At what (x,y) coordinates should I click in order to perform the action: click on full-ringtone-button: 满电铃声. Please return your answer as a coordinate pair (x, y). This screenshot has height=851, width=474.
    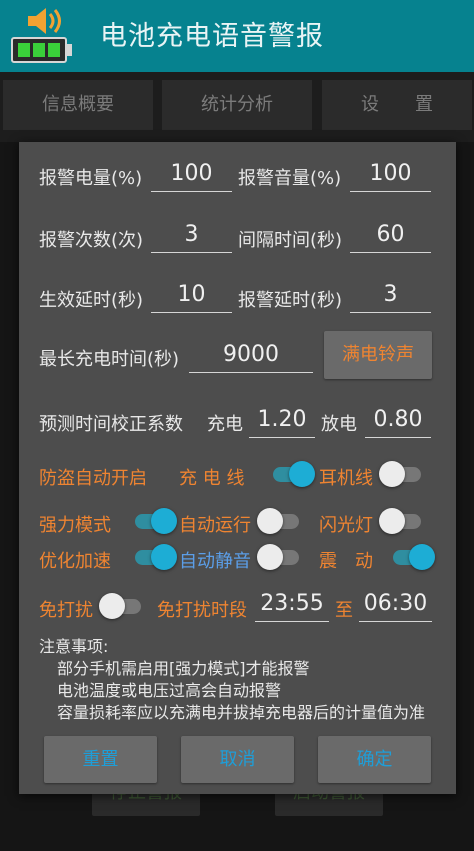
    Looking at the image, I should click on (378, 355).